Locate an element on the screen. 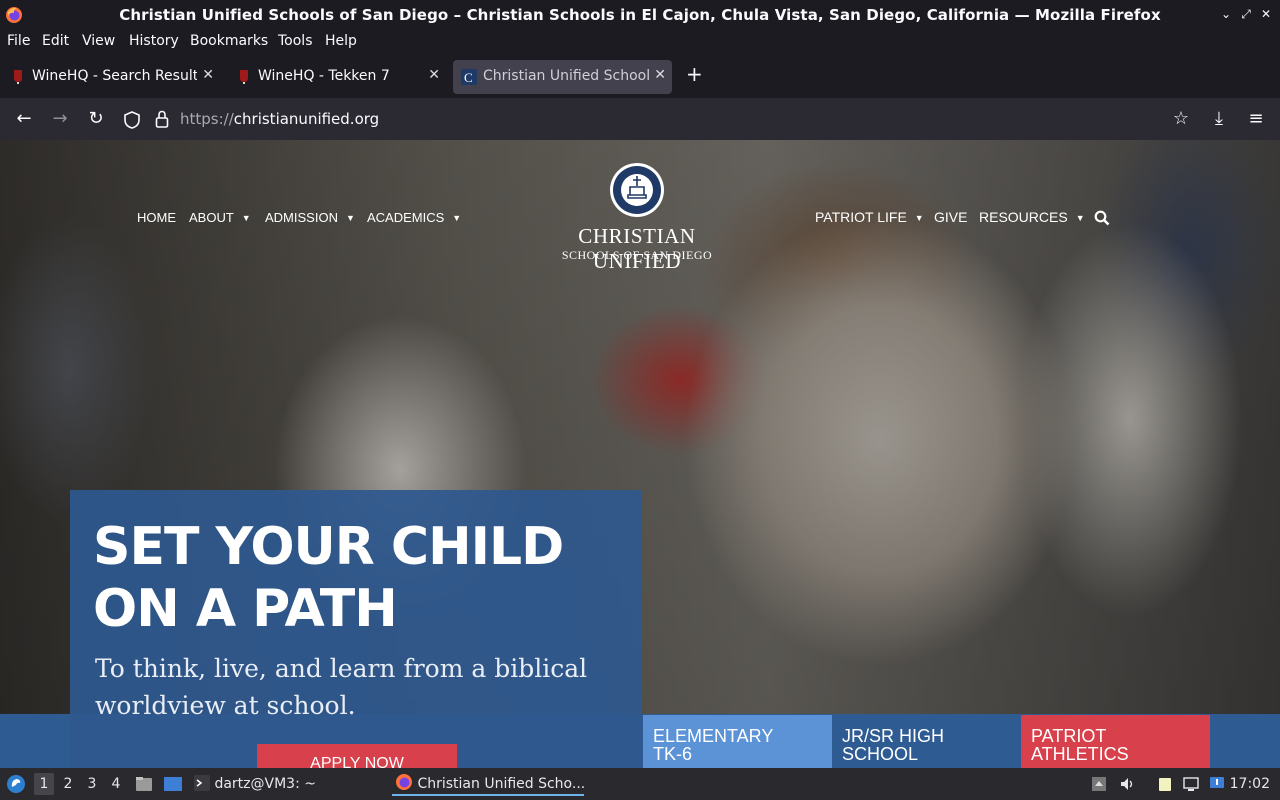  close-icon: ✕ is located at coordinates (1266, 14).